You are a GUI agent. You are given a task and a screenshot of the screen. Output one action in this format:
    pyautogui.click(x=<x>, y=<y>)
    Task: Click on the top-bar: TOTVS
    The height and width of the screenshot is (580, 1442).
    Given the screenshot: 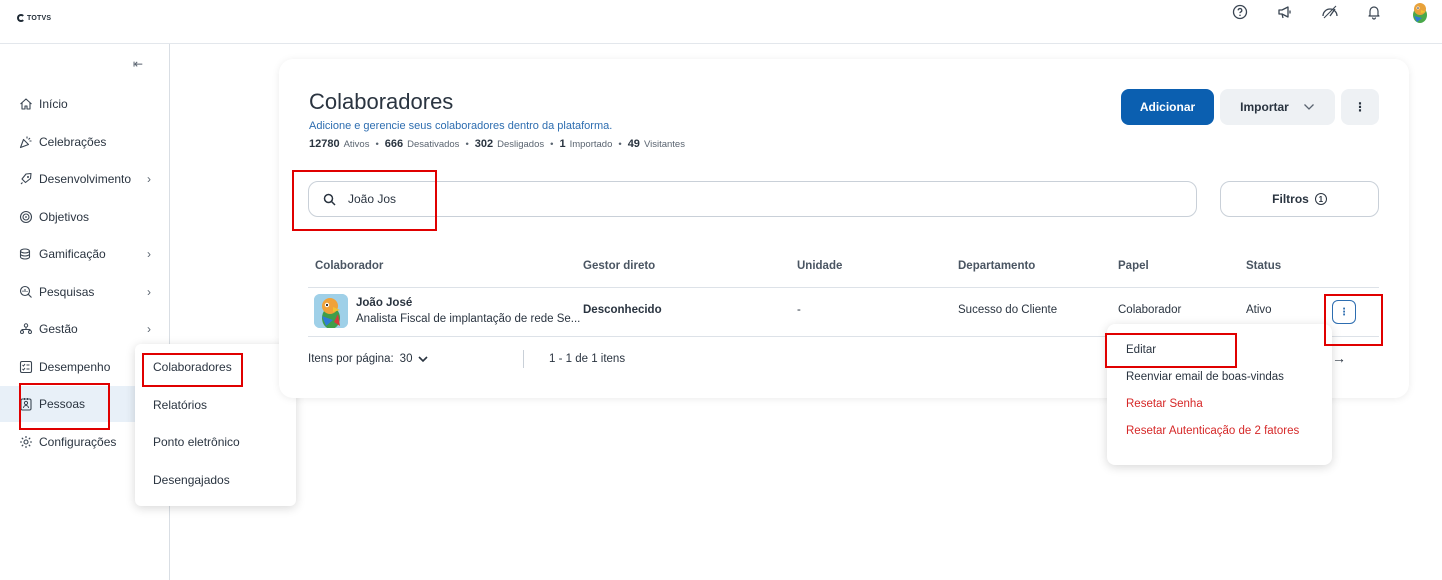 What is the action you would take?
    pyautogui.click(x=721, y=22)
    